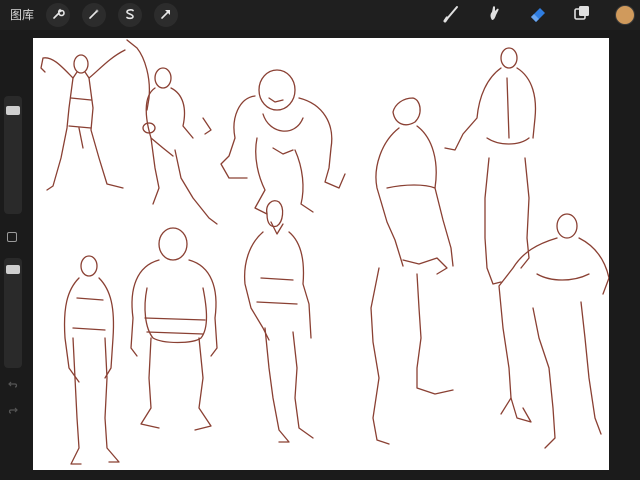 The width and height of the screenshot is (640, 480). I want to click on sketch-figure-bearded, so click(278, 321).